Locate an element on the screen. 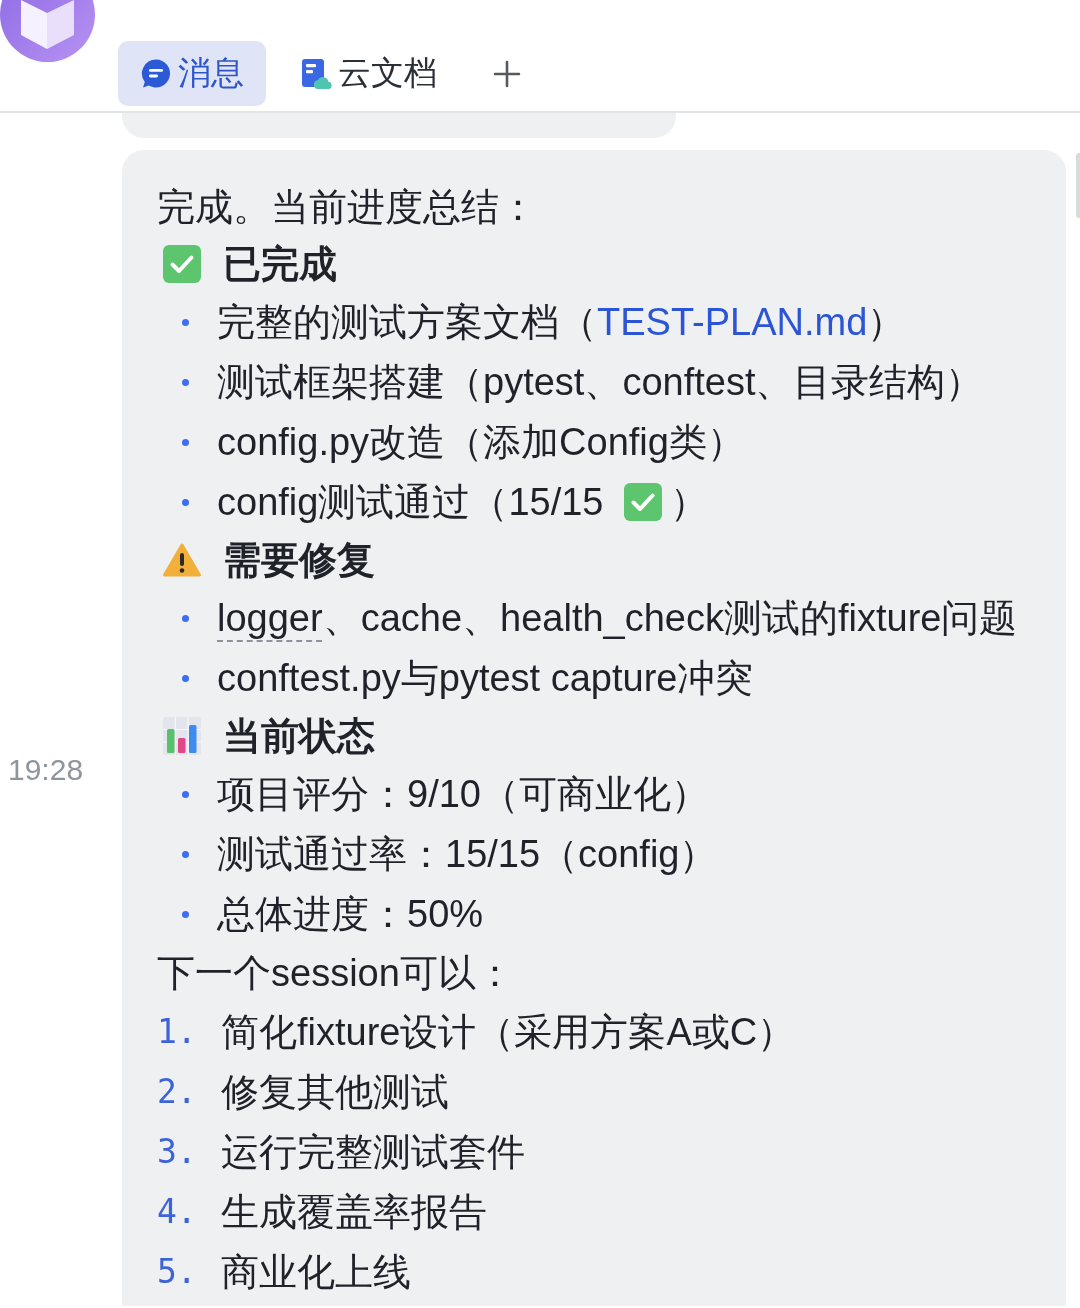  document-icon is located at coordinates (316, 73).